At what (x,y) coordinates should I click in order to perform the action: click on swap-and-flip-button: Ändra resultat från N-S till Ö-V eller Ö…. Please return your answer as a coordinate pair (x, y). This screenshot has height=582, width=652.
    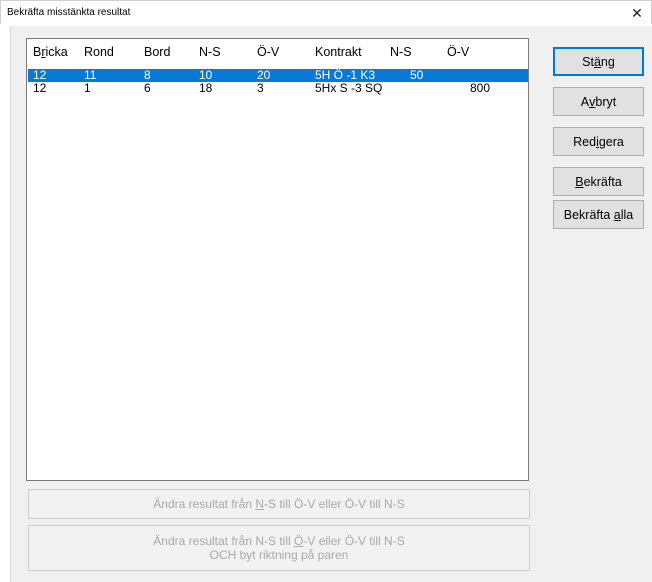
    Looking at the image, I should click on (279, 548).